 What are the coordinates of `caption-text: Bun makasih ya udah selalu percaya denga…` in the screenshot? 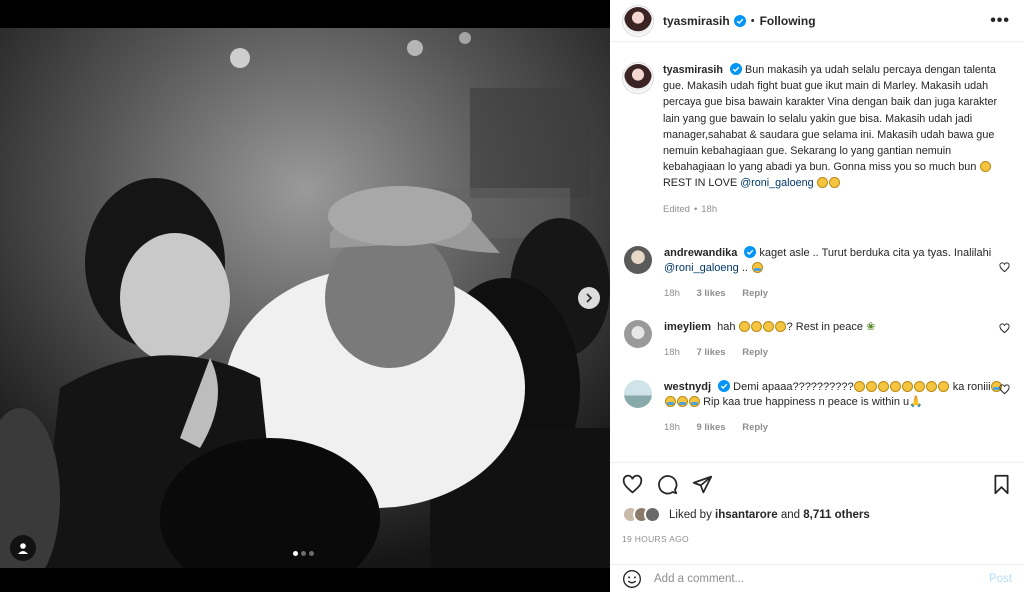 It's located at (830, 119).